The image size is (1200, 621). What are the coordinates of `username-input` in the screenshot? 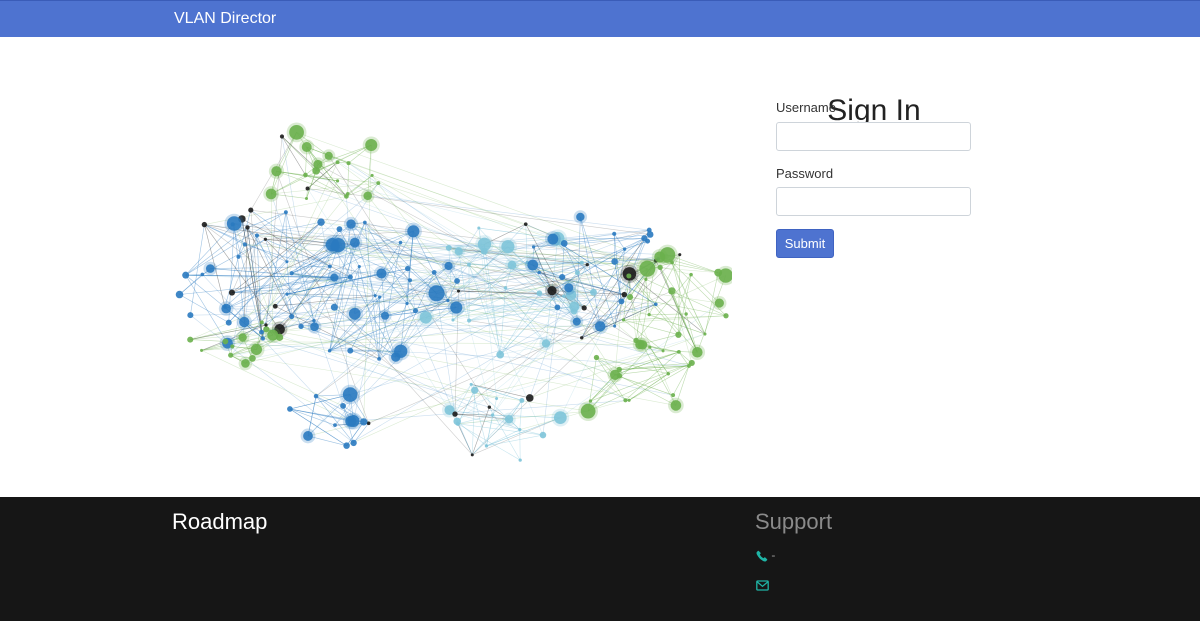 It's located at (873, 136).